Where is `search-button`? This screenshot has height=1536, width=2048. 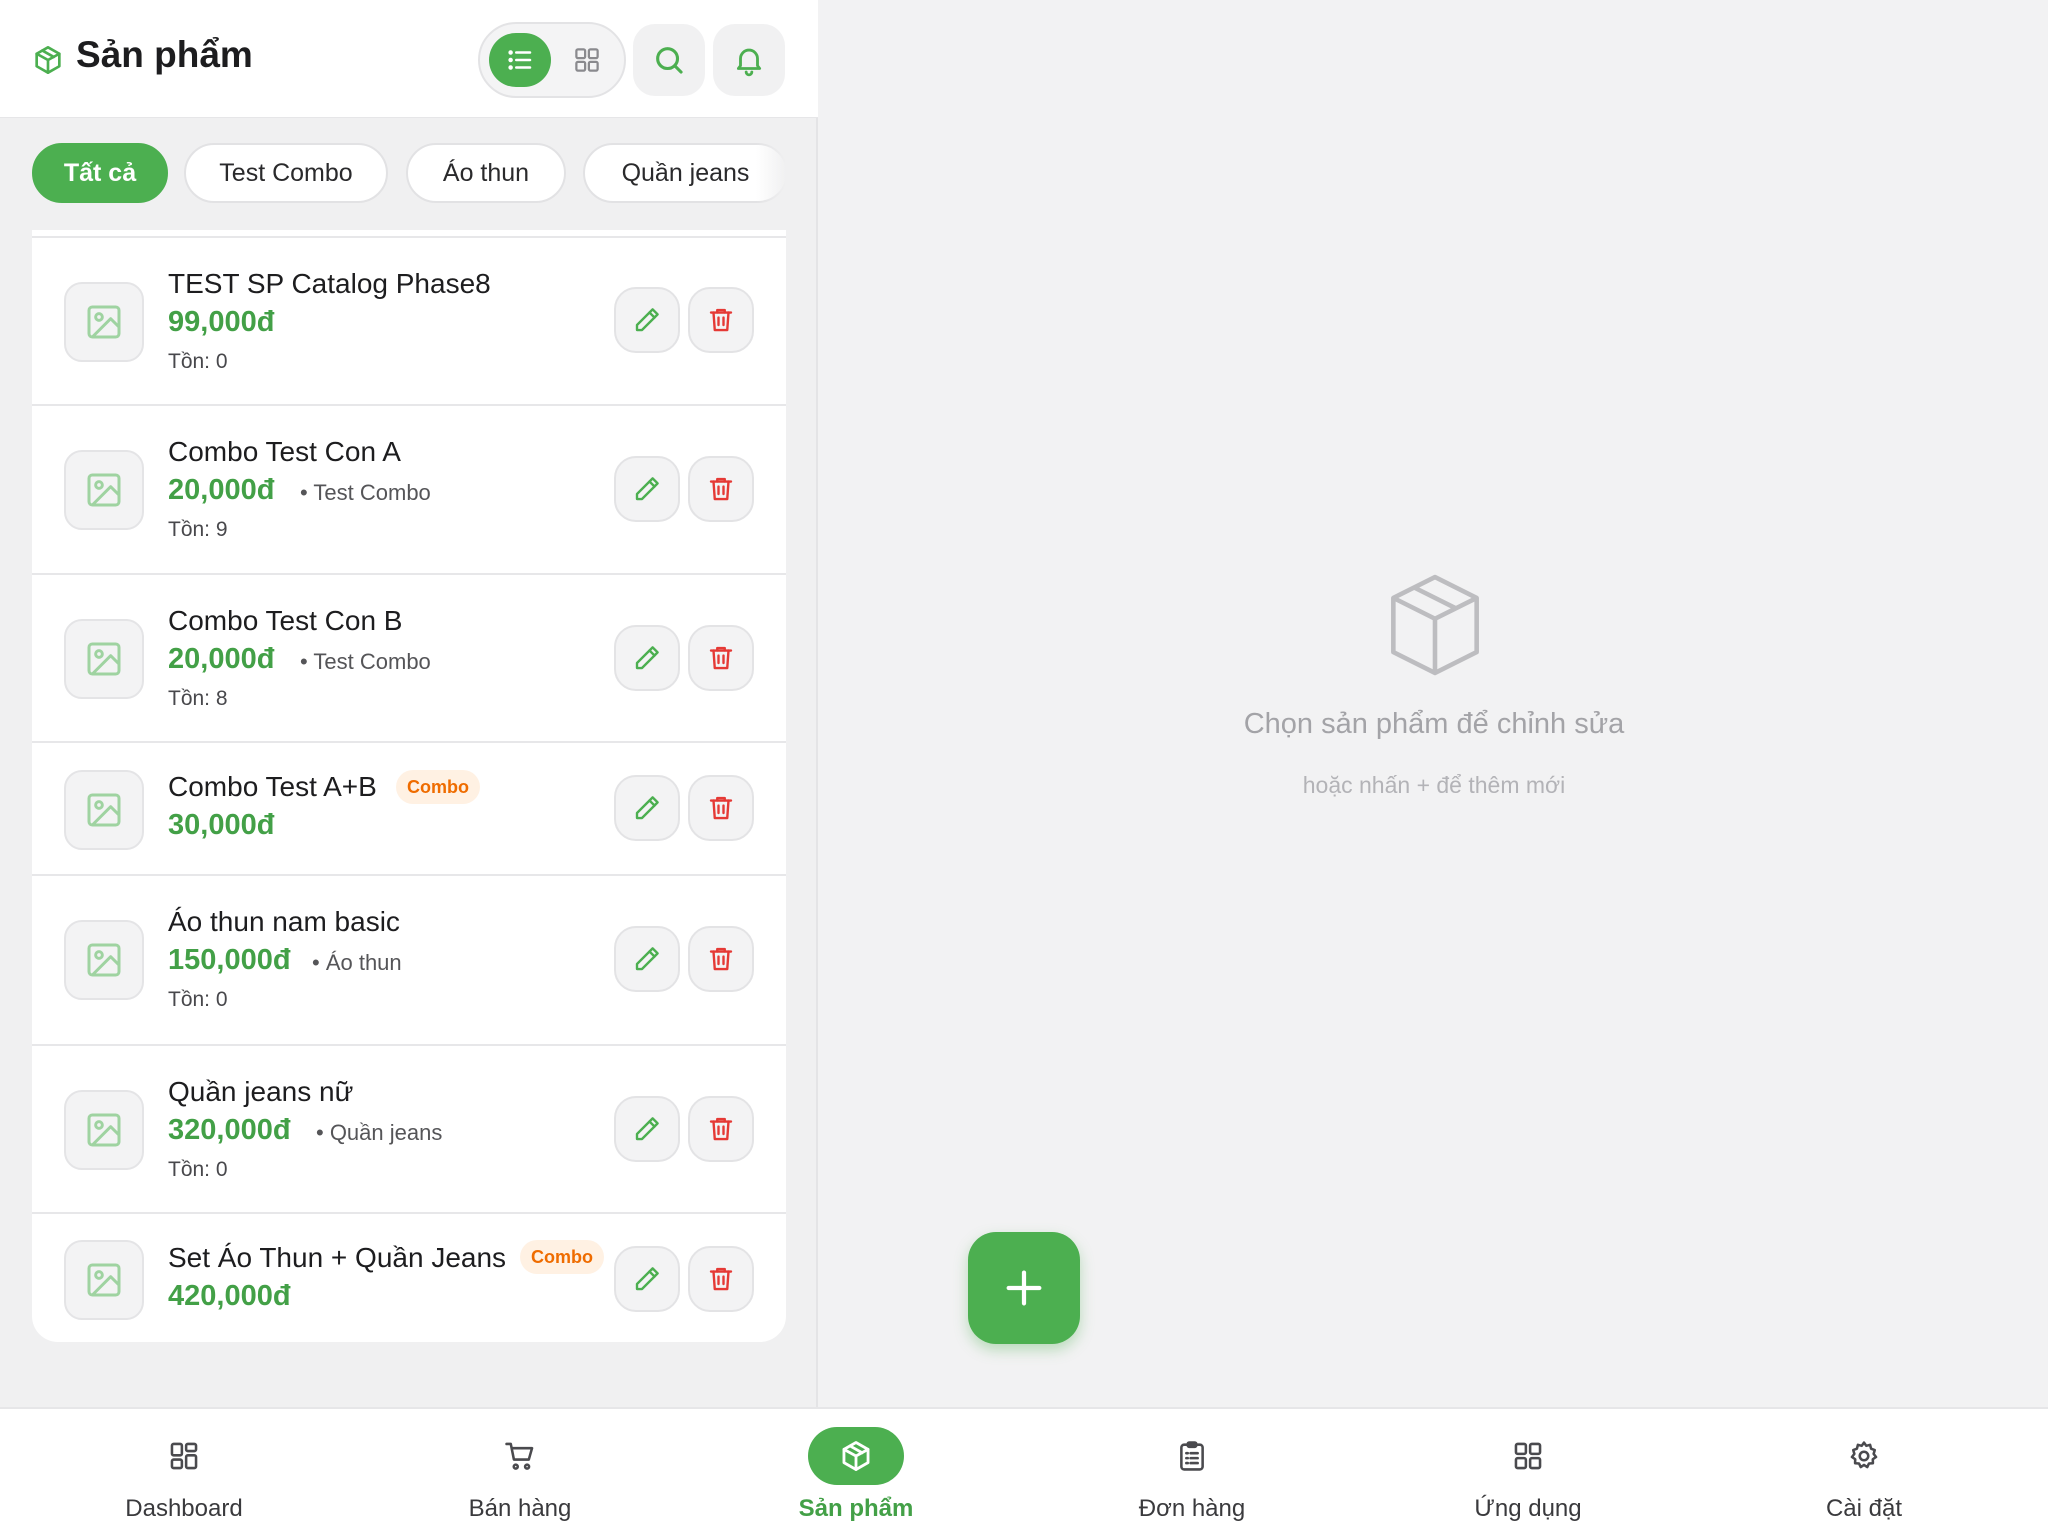 search-button is located at coordinates (669, 60).